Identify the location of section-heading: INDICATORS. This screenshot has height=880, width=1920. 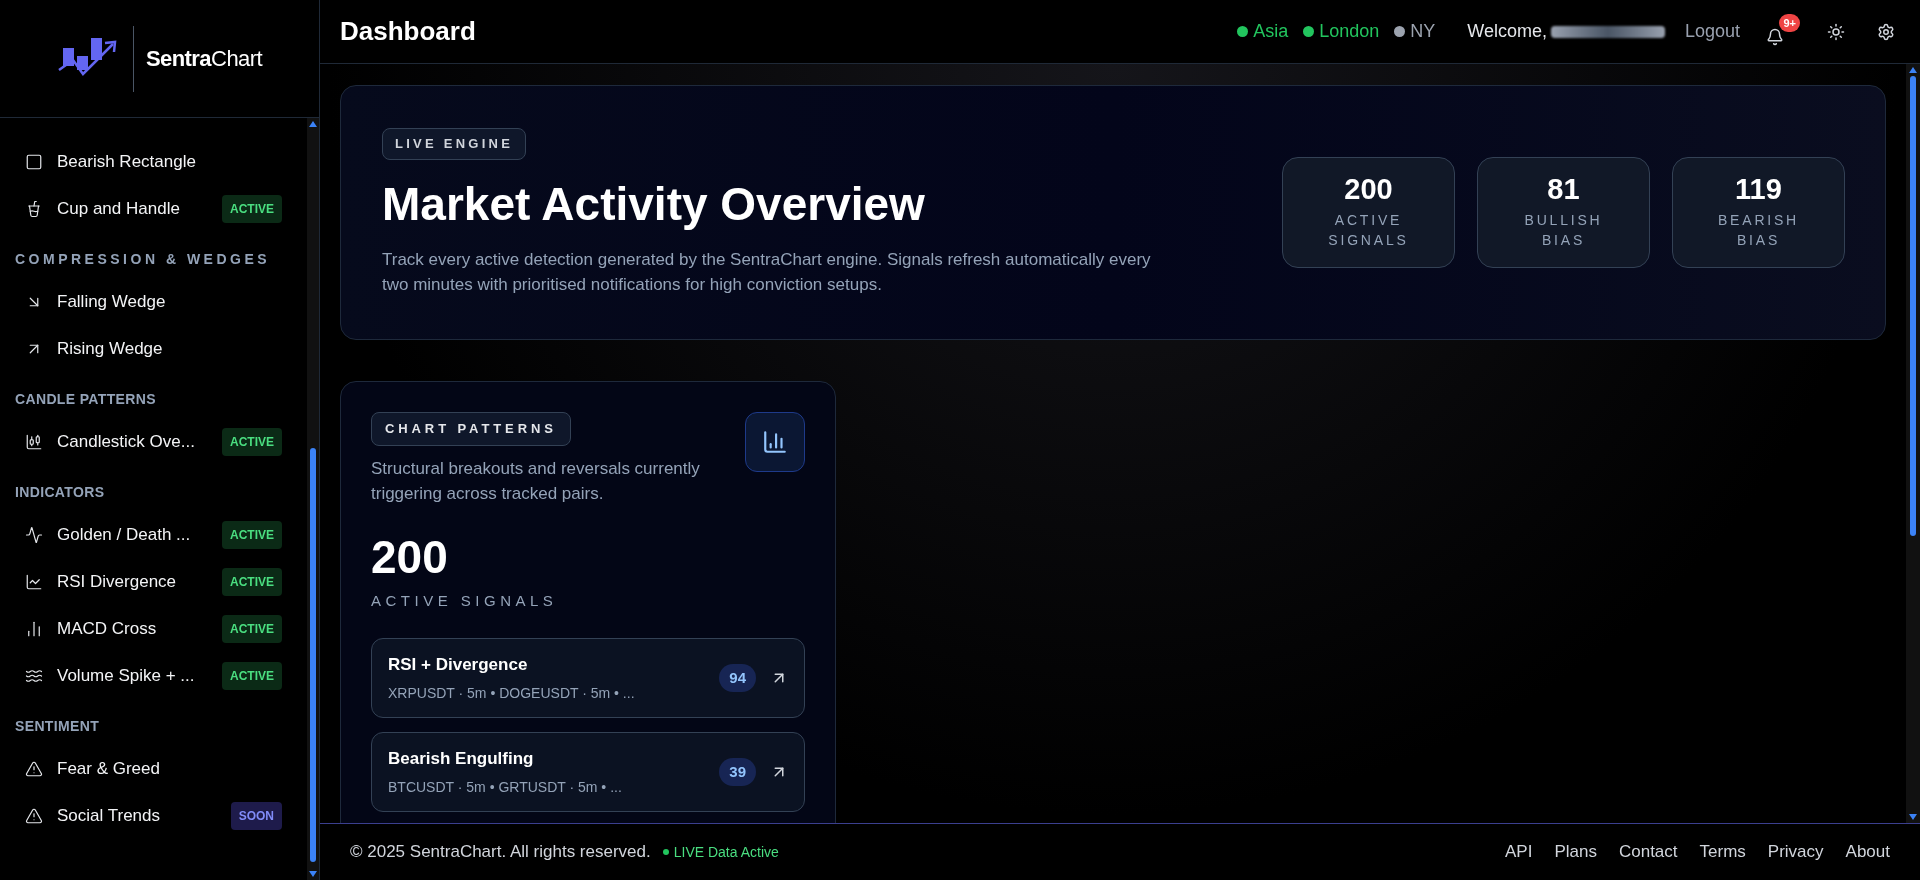
(60, 492).